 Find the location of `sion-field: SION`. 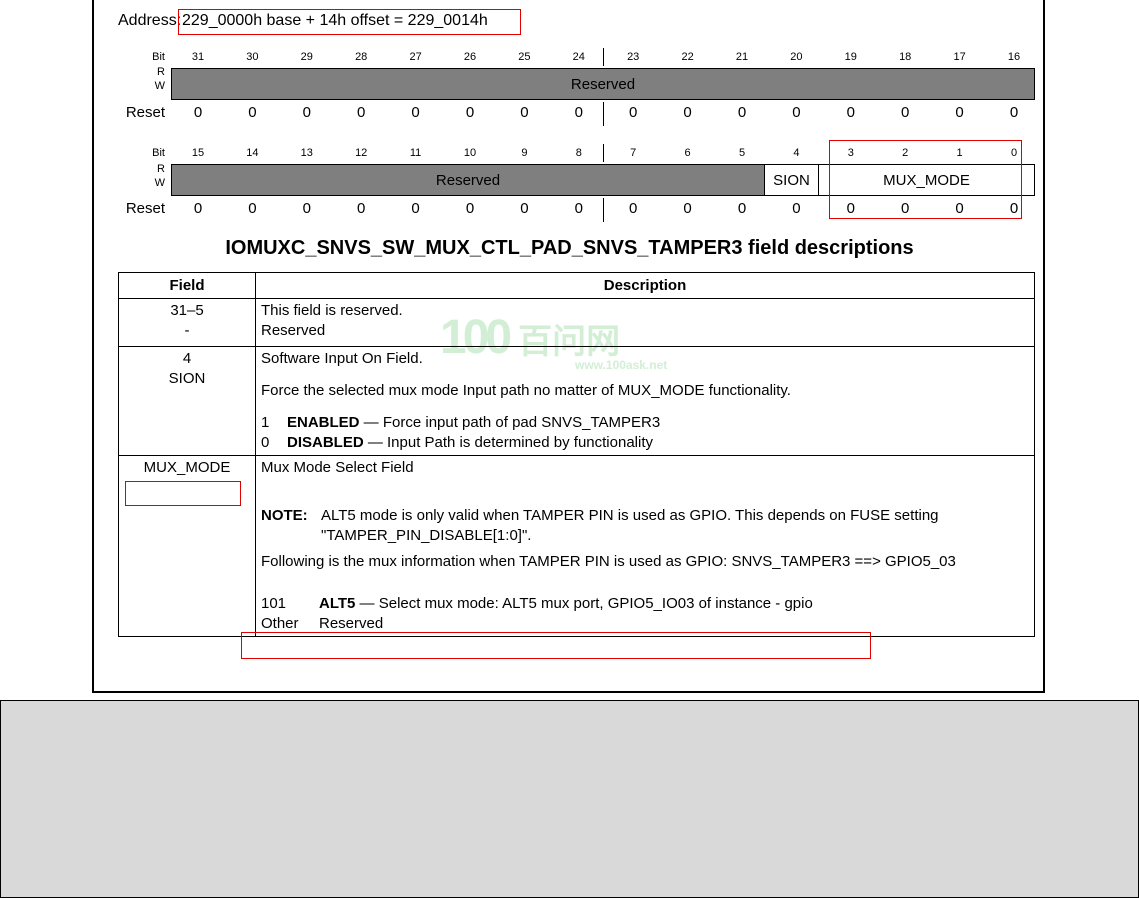

sion-field: SION is located at coordinates (791, 180).